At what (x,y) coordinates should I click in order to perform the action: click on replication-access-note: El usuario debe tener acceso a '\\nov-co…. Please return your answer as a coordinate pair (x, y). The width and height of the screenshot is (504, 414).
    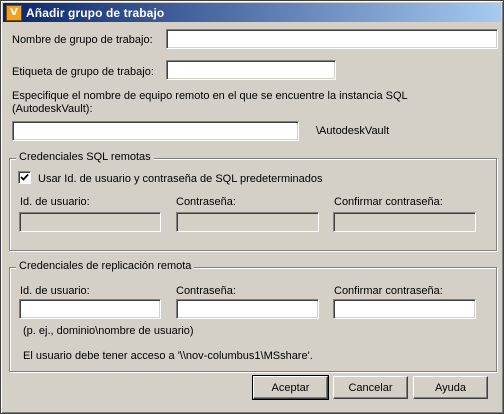
    Looking at the image, I should click on (168, 356).